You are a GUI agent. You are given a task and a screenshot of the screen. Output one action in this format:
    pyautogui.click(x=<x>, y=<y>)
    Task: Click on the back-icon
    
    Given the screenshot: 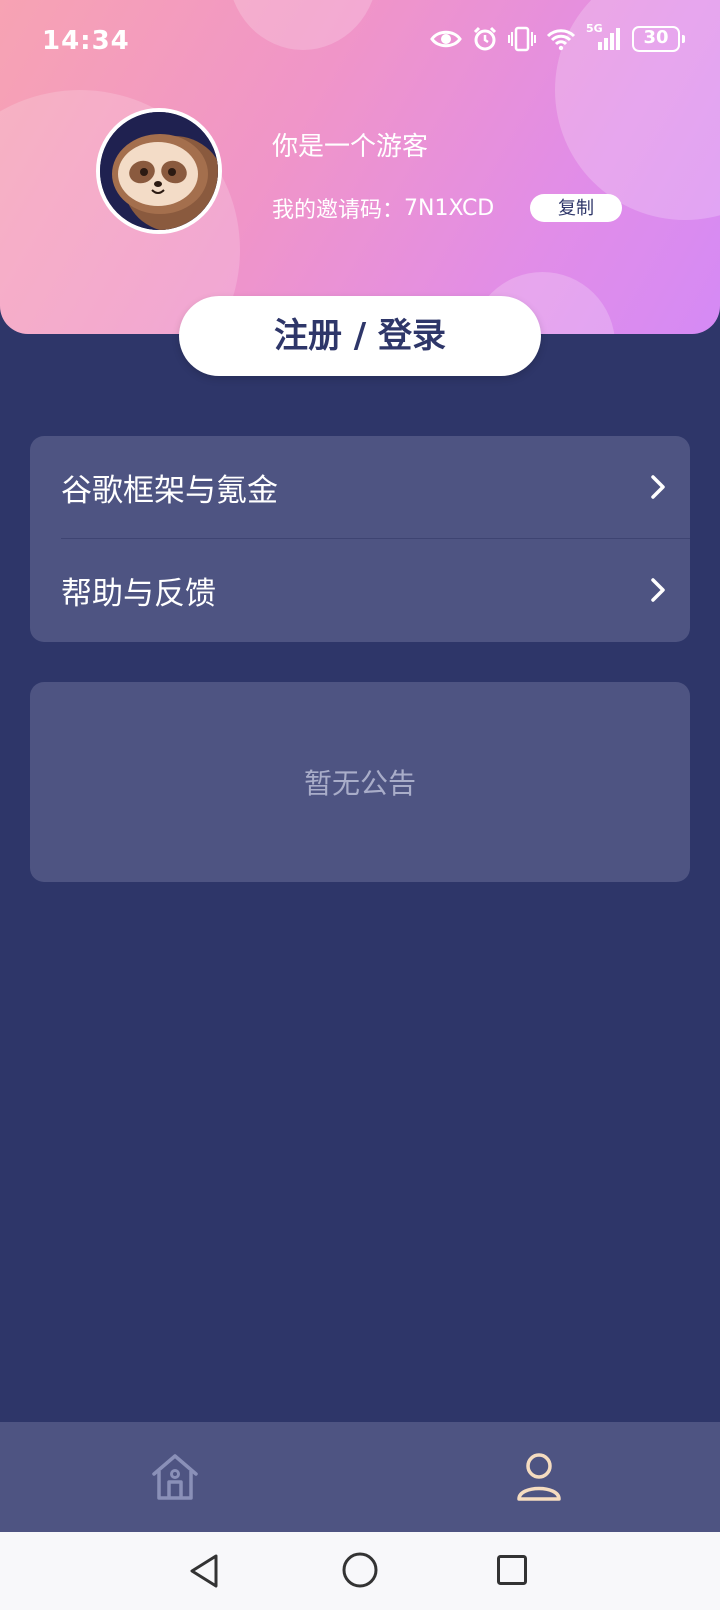 What is the action you would take?
    pyautogui.click(x=205, y=1571)
    